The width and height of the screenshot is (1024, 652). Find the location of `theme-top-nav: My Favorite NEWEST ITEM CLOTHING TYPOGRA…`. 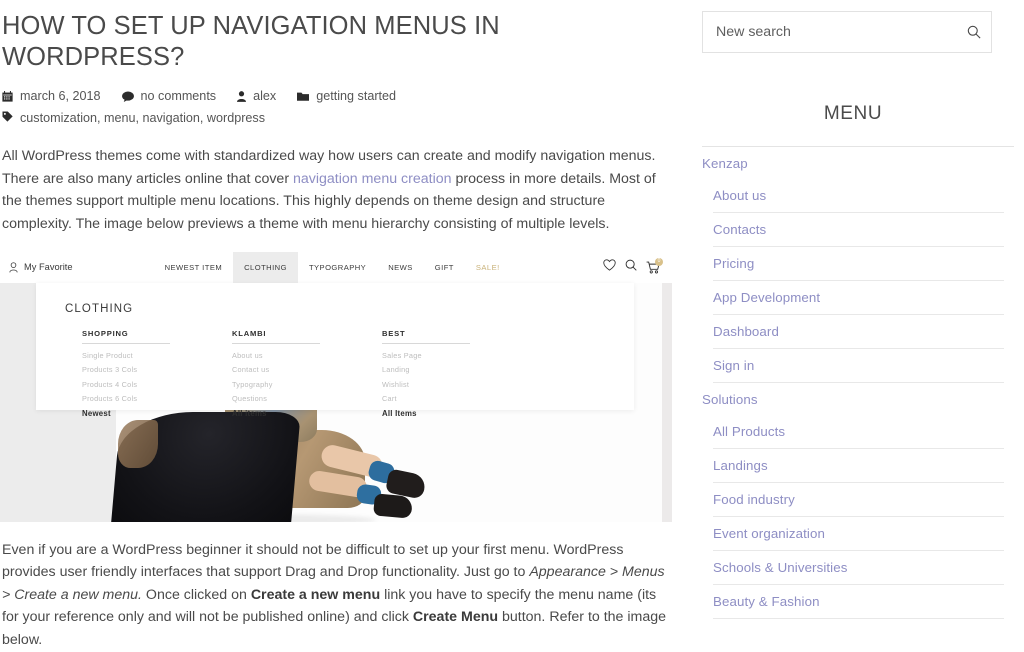

theme-top-nav: My Favorite NEWEST ITEM CLOTHING TYPOGRA… is located at coordinates (336, 267).